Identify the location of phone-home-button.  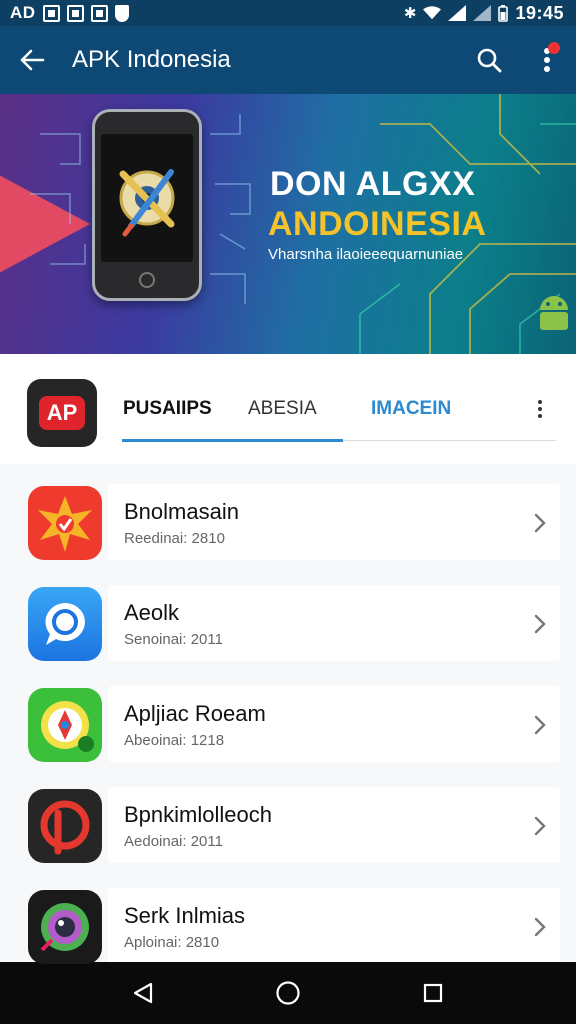
(147, 280).